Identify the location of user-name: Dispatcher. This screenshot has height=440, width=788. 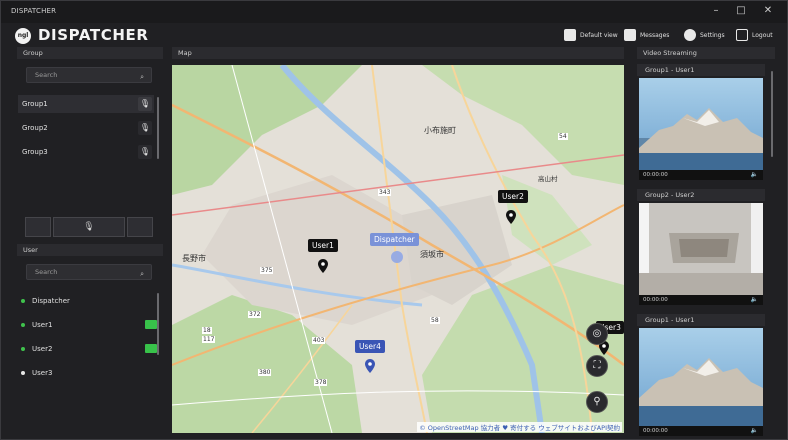
(51, 301).